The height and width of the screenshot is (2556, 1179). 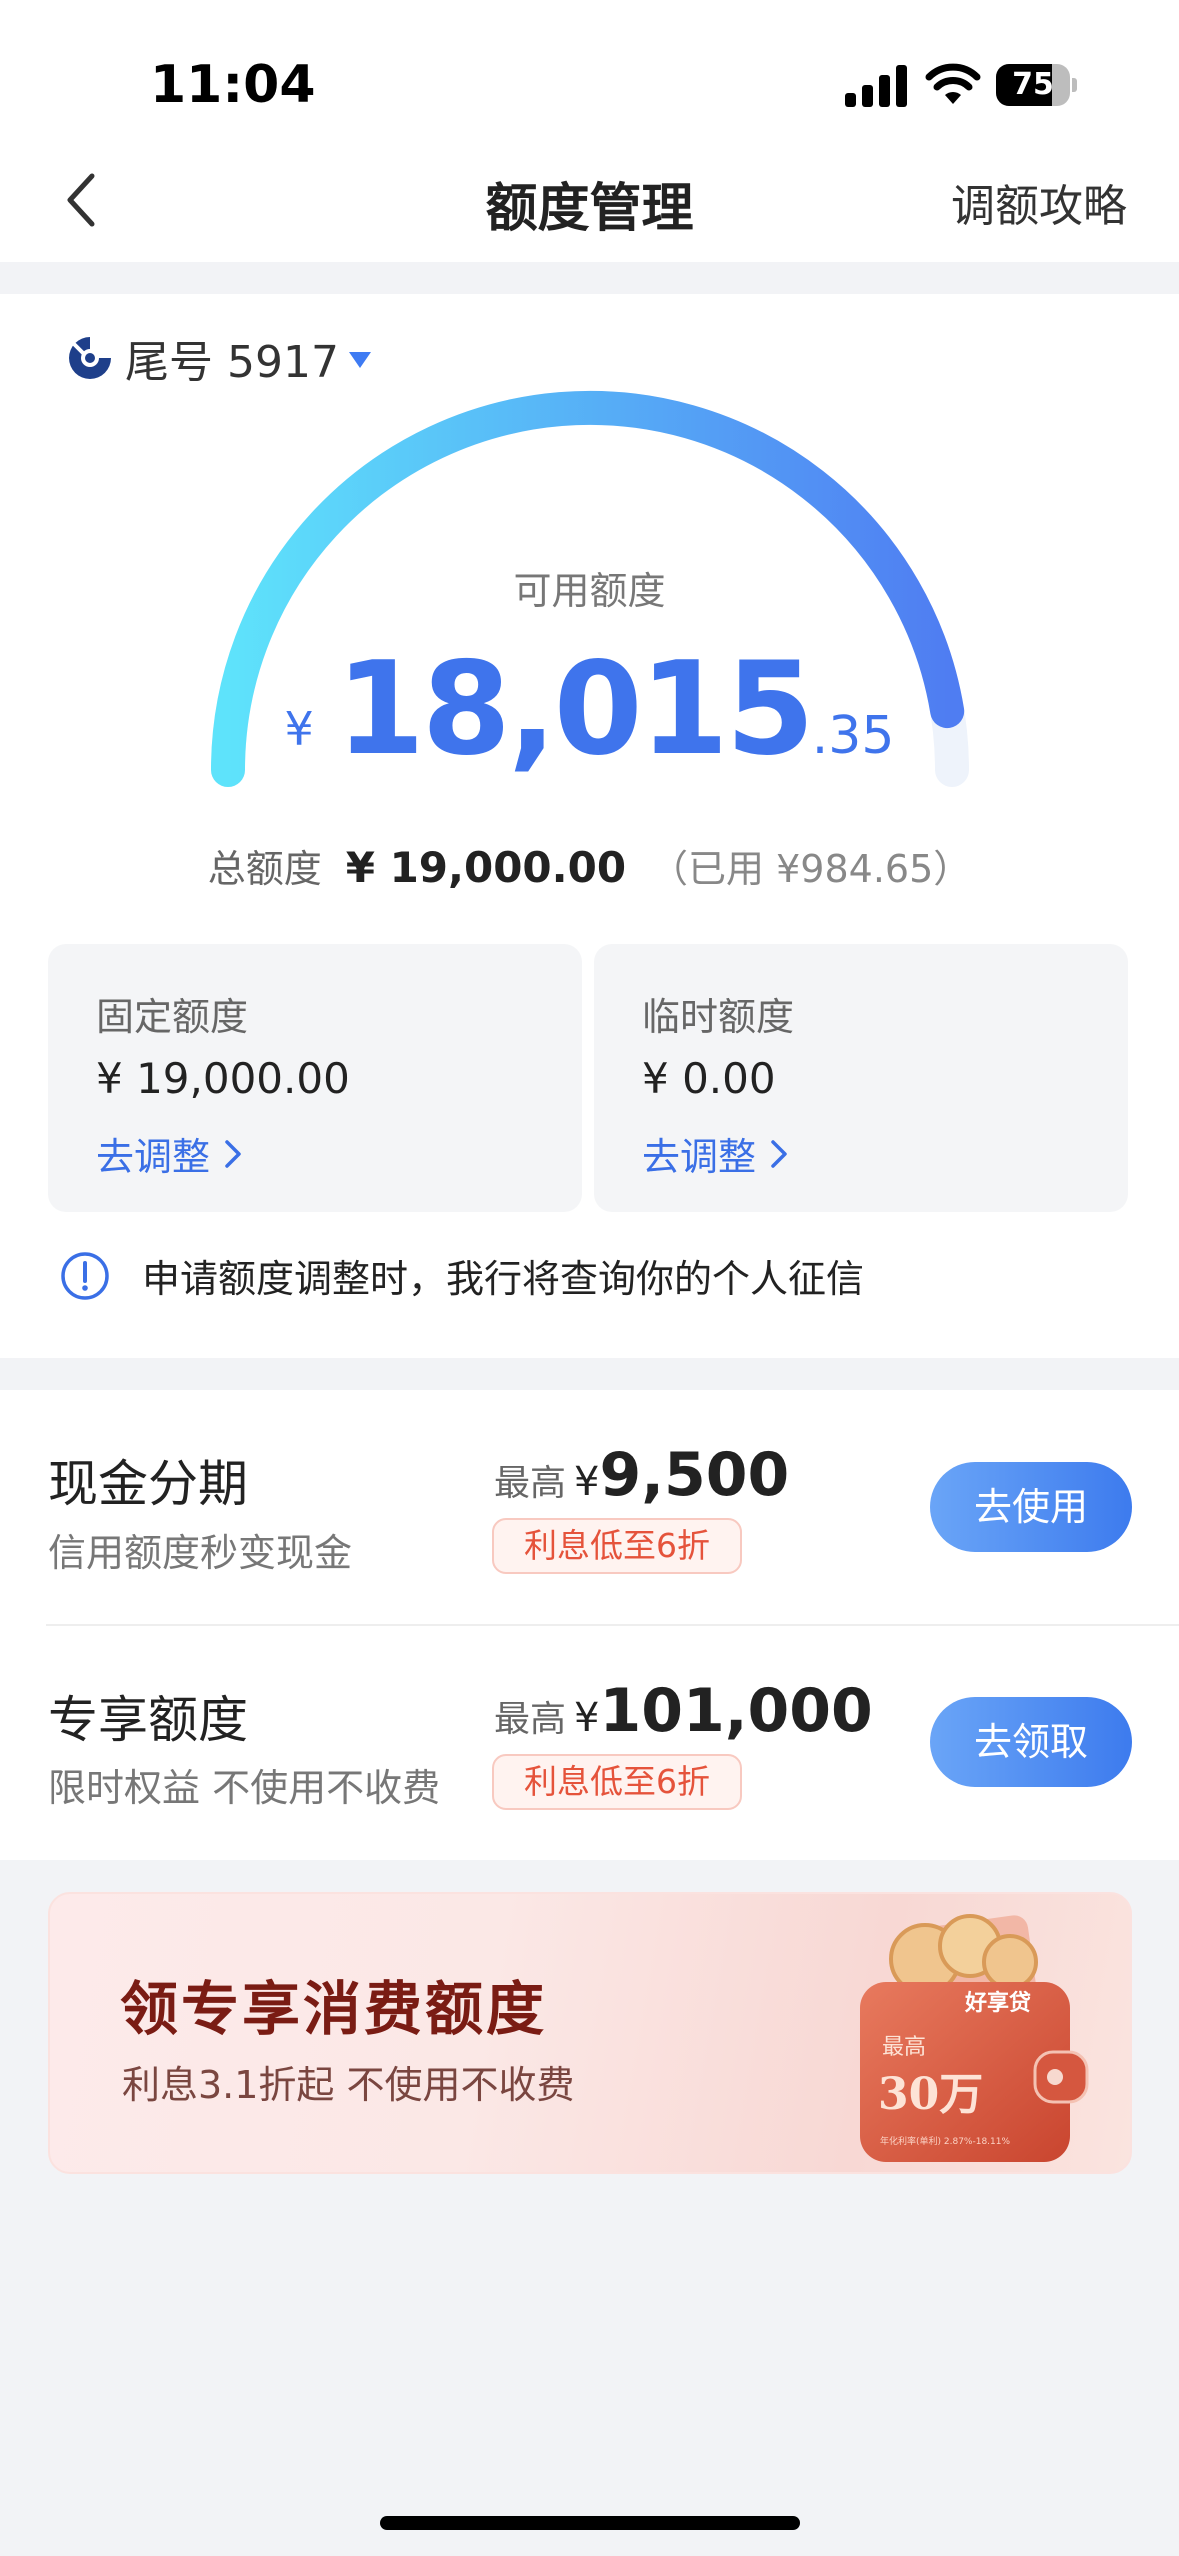 I want to click on product-max-amount: 最高 ¥101,000, so click(x=683, y=1711).